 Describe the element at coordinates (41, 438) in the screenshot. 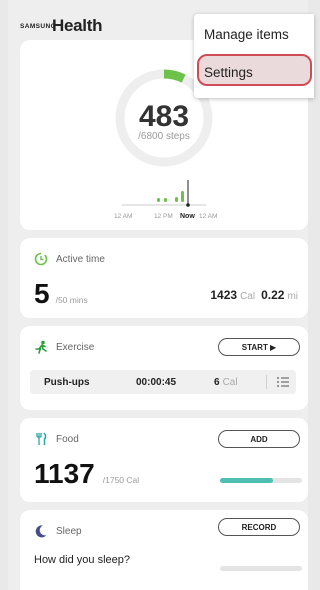

I see `fork-knife-icon` at that location.